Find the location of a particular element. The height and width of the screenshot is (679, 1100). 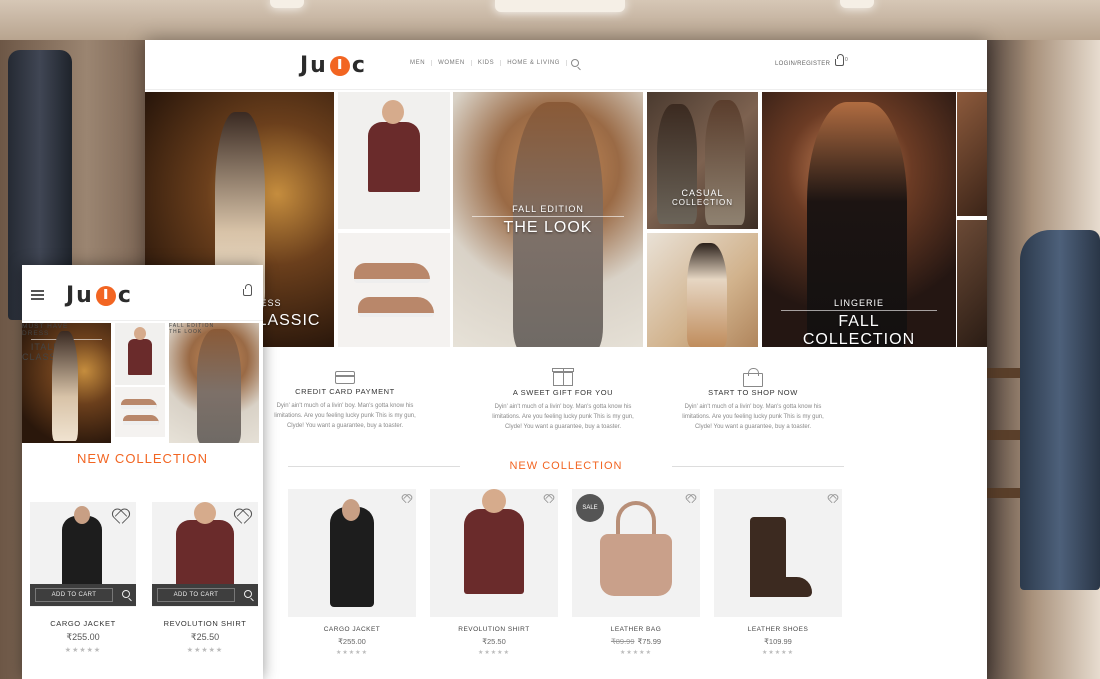

jacket-image is located at coordinates (352, 557).